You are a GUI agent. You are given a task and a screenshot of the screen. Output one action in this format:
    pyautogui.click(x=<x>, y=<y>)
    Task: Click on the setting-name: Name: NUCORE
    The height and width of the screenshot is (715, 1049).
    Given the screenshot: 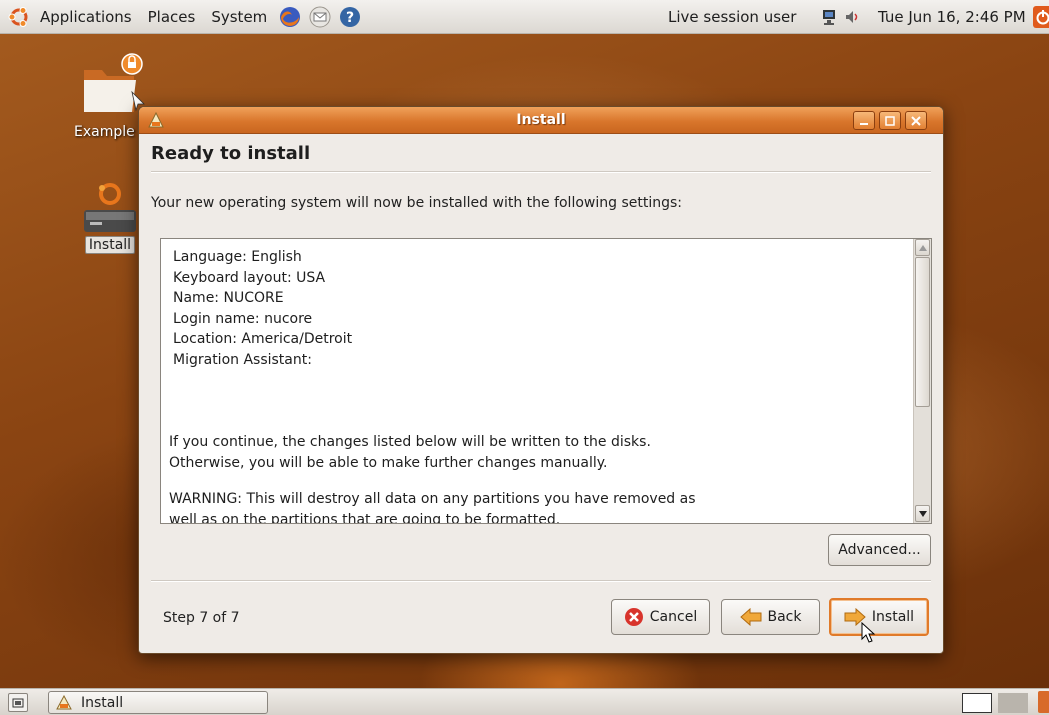 What is the action you would take?
    pyautogui.click(x=228, y=298)
    